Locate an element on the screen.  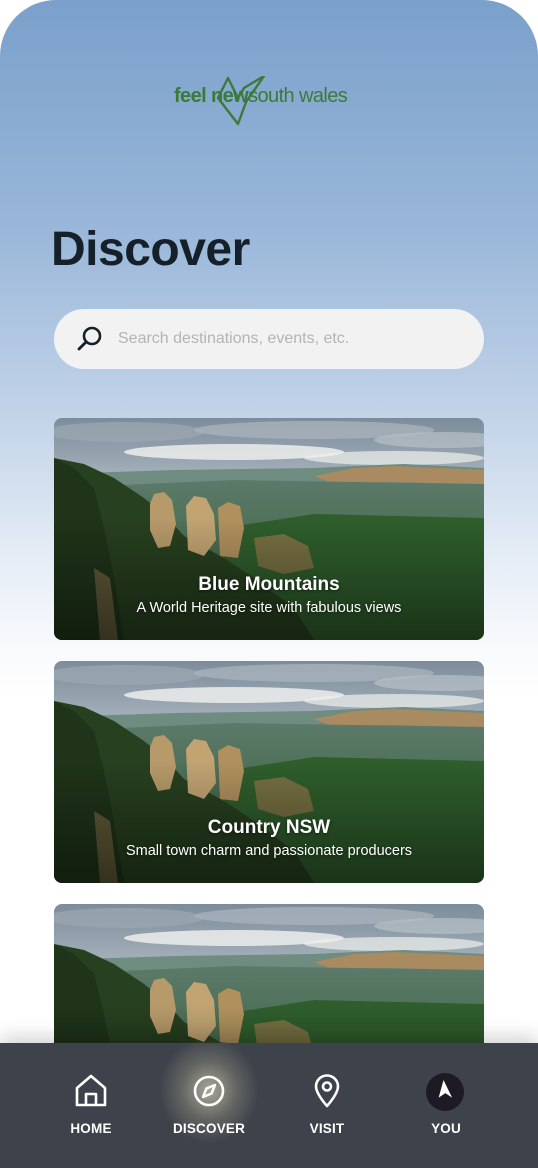
card-title: Blue Mountains is located at coordinates (269, 584).